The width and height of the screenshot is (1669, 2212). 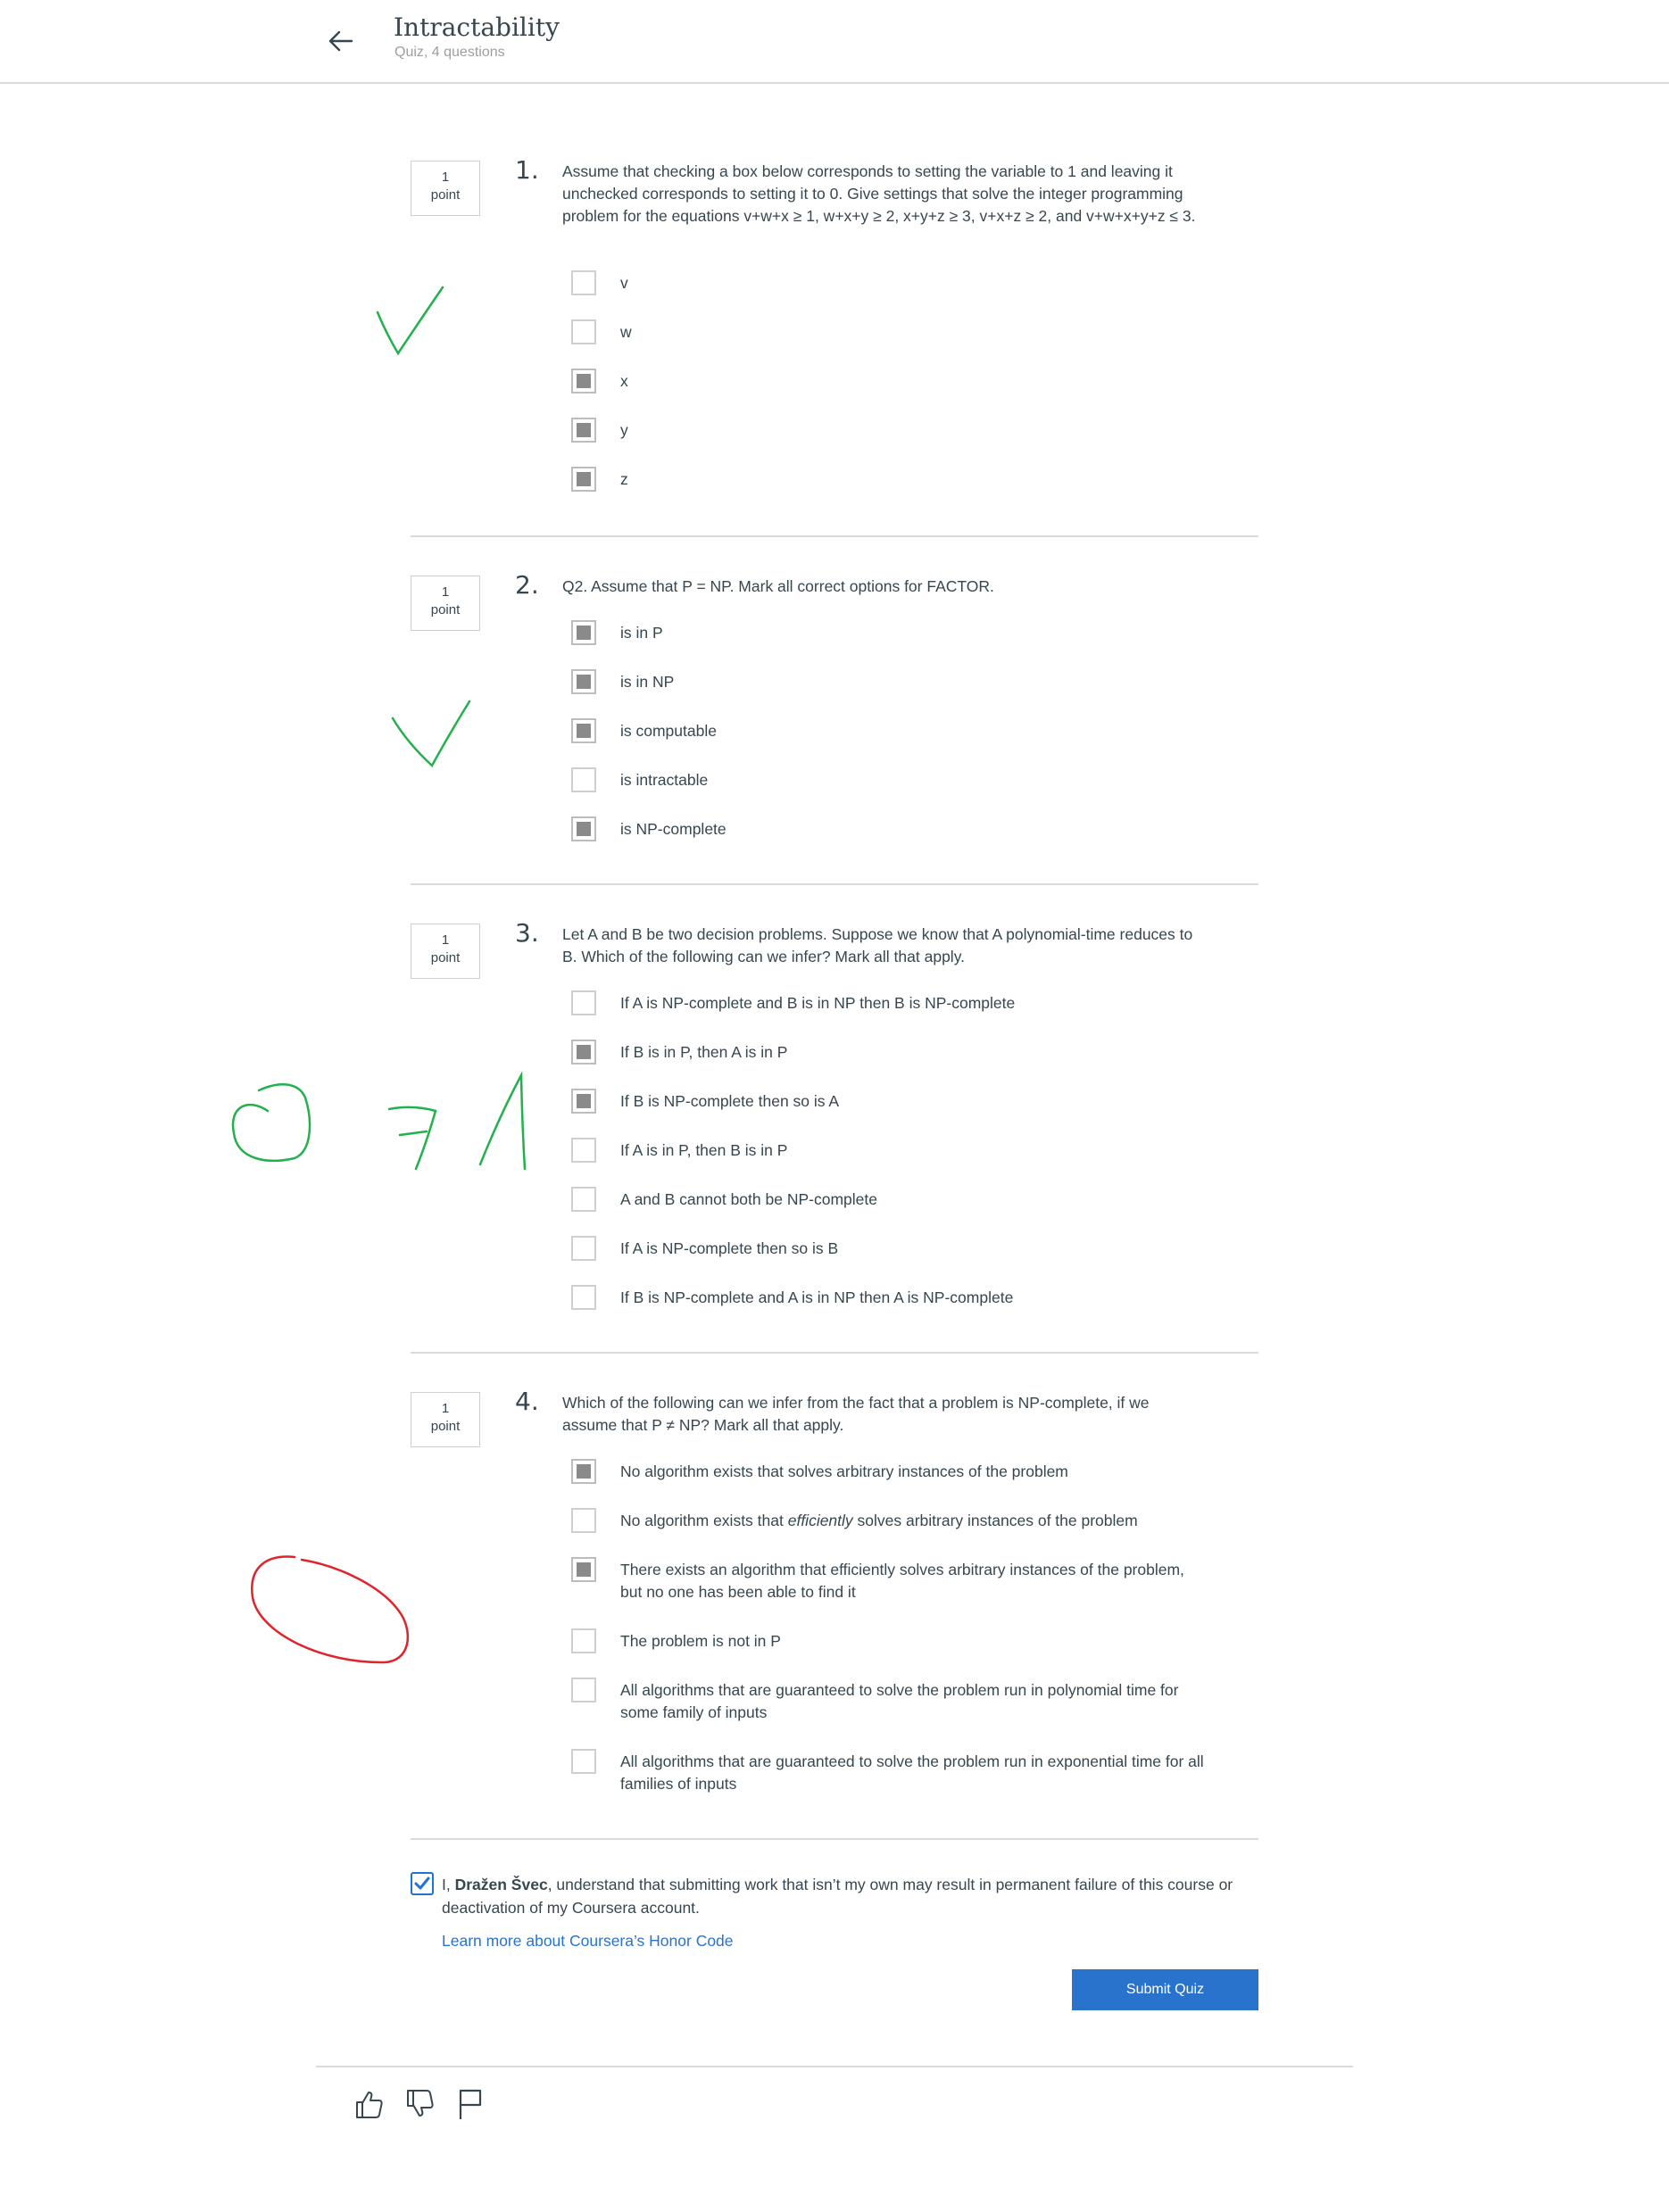 I want to click on thumbs-up-icon, so click(x=369, y=2104).